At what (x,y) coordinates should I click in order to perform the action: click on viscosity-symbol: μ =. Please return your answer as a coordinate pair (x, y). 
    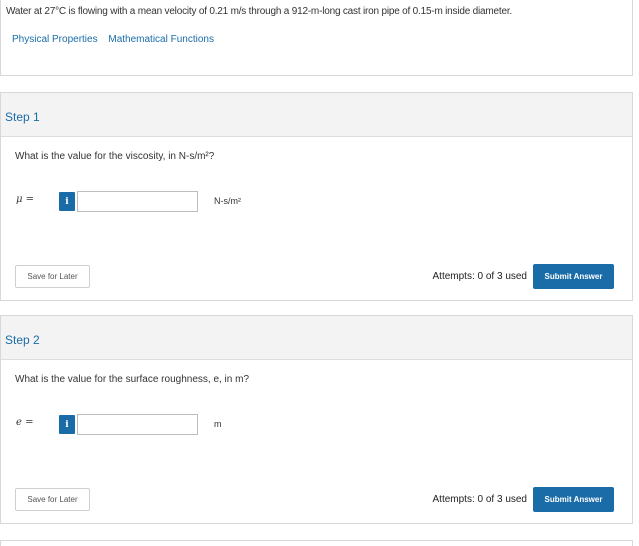
    Looking at the image, I should click on (25, 199).